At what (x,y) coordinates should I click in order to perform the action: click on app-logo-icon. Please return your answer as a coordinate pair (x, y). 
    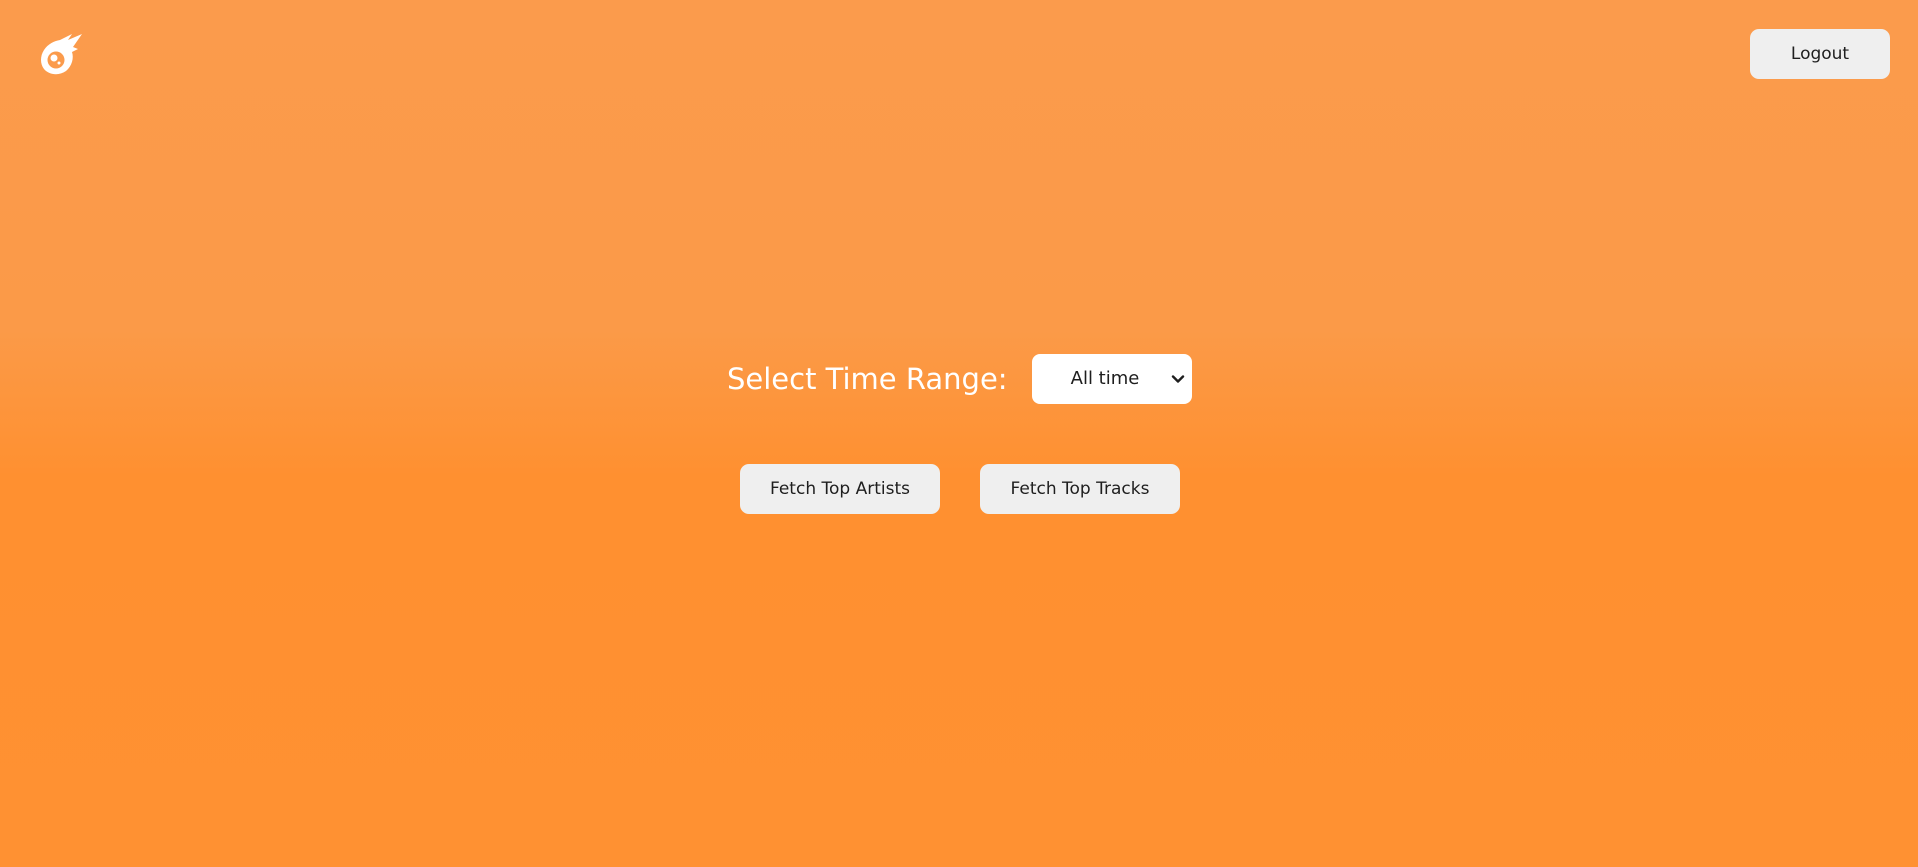
    Looking at the image, I should click on (60, 54).